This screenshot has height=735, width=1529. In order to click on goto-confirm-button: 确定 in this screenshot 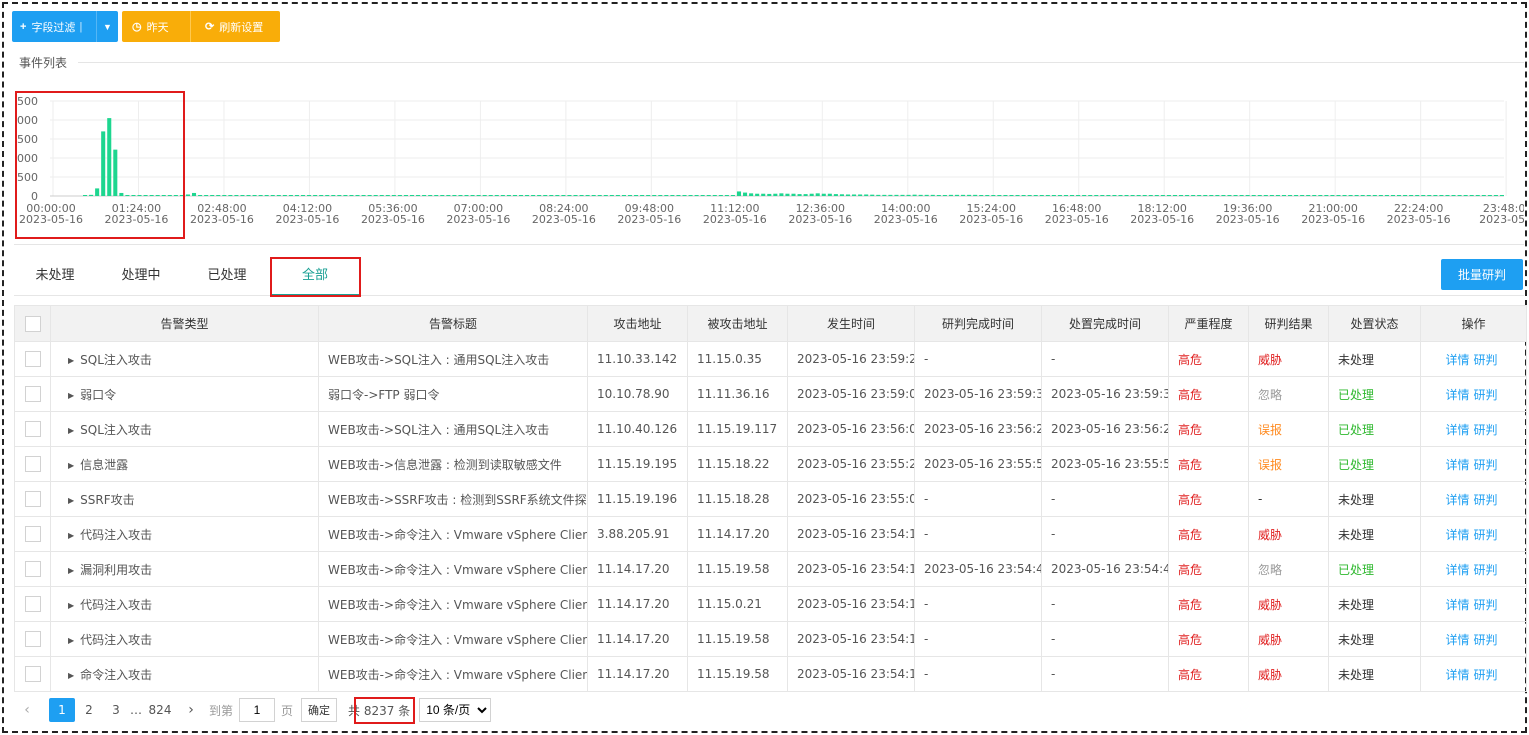, I will do `click(319, 710)`.